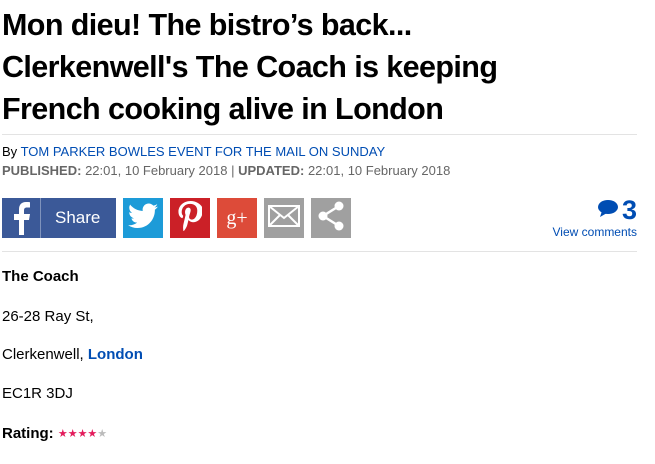  I want to click on facebook-icon, so click(21, 218).